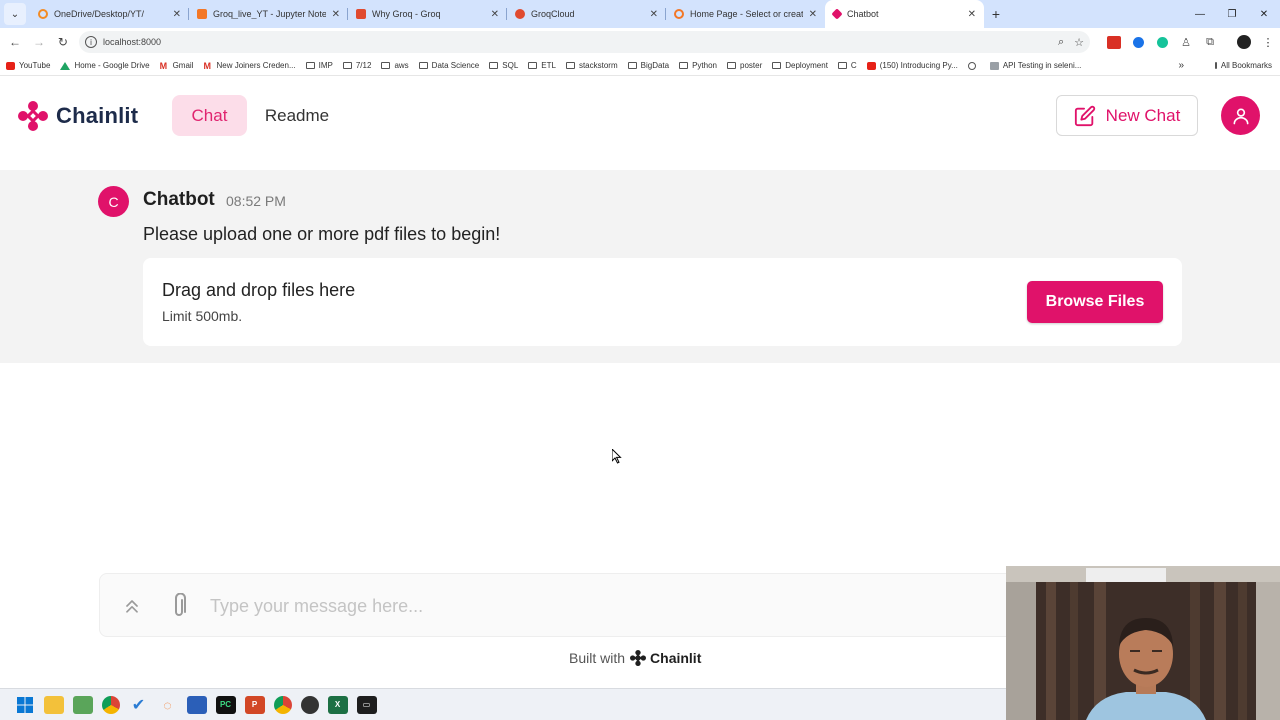  What do you see at coordinates (25, 705) in the screenshot?
I see `windows-start-icon` at bounding box center [25, 705].